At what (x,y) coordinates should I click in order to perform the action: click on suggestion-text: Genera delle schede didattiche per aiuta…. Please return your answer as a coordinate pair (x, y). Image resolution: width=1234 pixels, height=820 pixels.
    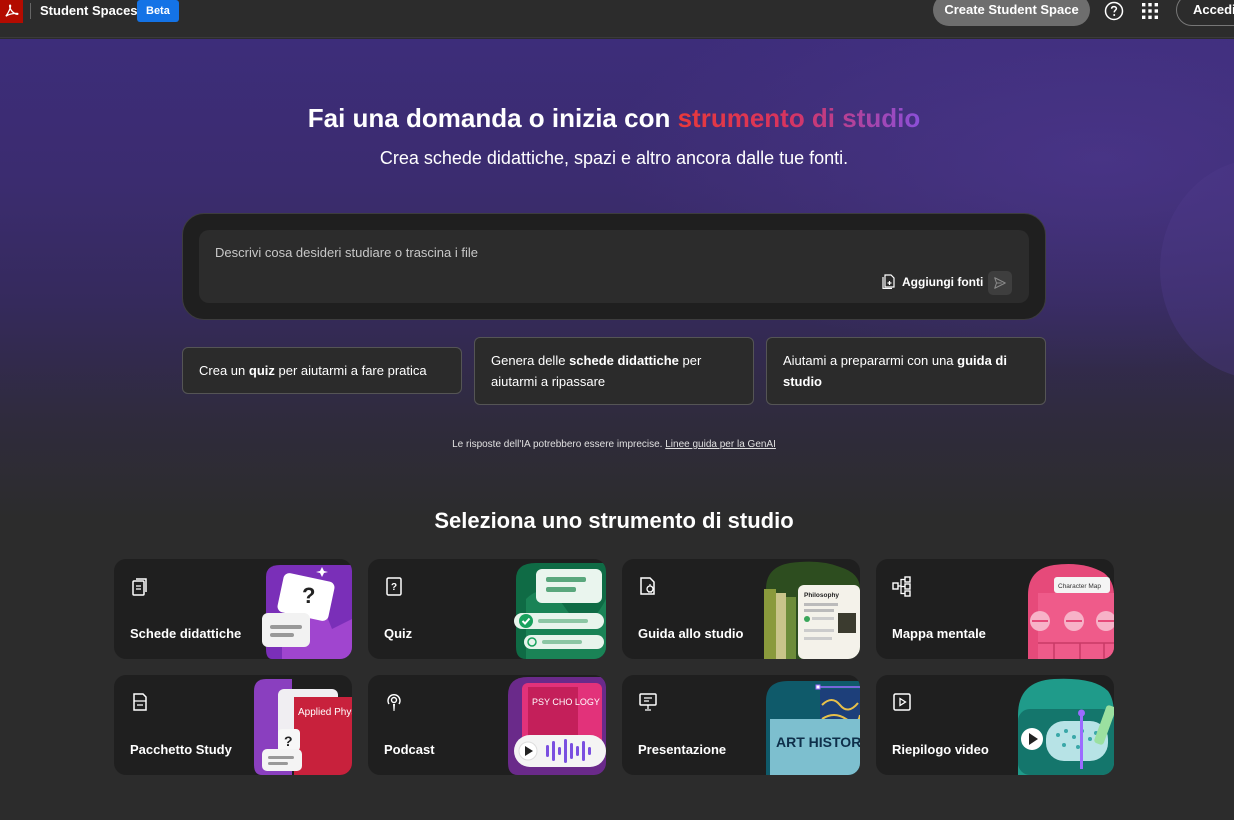
    Looking at the image, I should click on (596, 371).